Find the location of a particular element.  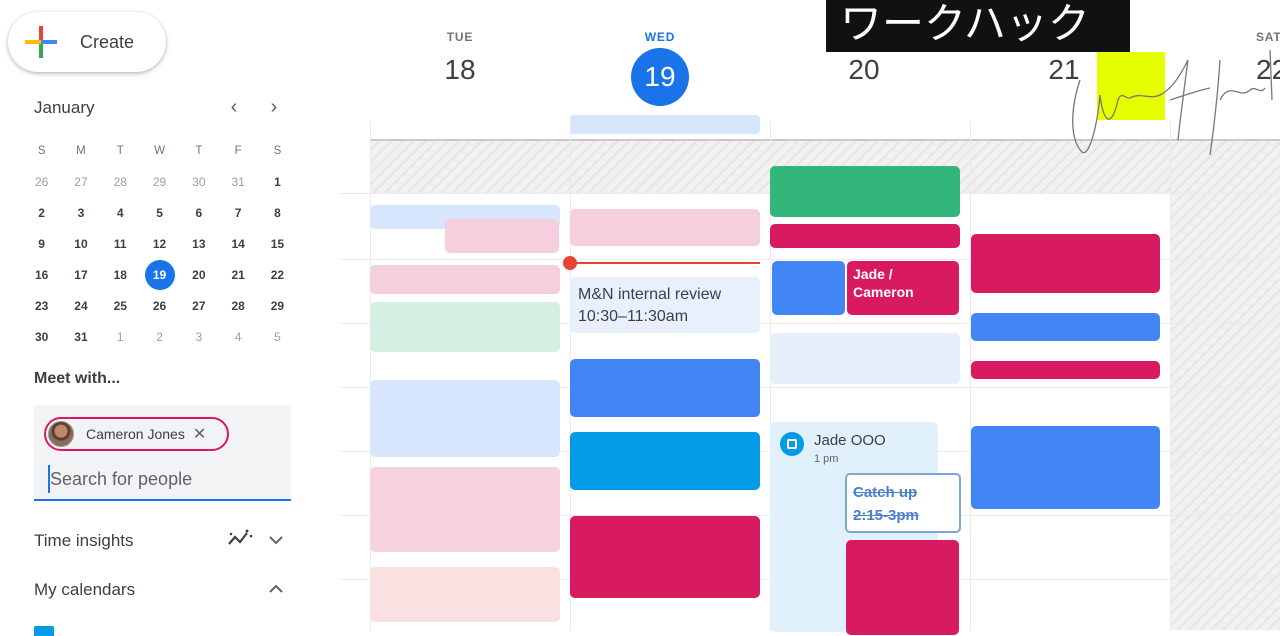

create-button: Create is located at coordinates (87, 42).